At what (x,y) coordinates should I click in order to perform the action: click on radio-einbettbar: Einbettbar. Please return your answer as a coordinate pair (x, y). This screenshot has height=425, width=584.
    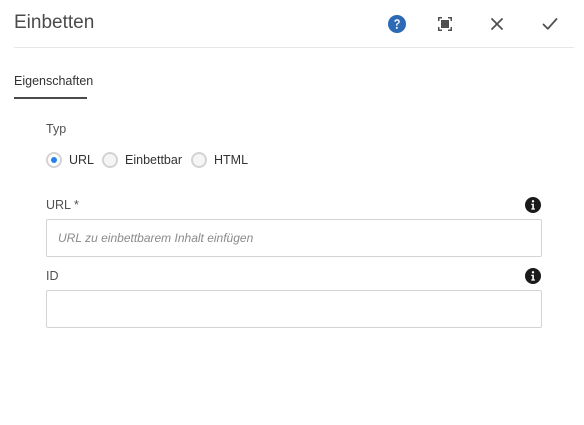
    Looking at the image, I should click on (142, 160).